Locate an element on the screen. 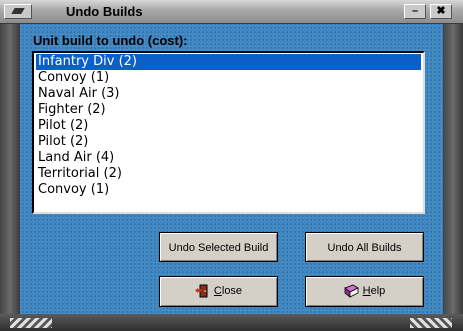 The height and width of the screenshot is (331, 463). list-item: Naval Air (3) is located at coordinates (228, 94).